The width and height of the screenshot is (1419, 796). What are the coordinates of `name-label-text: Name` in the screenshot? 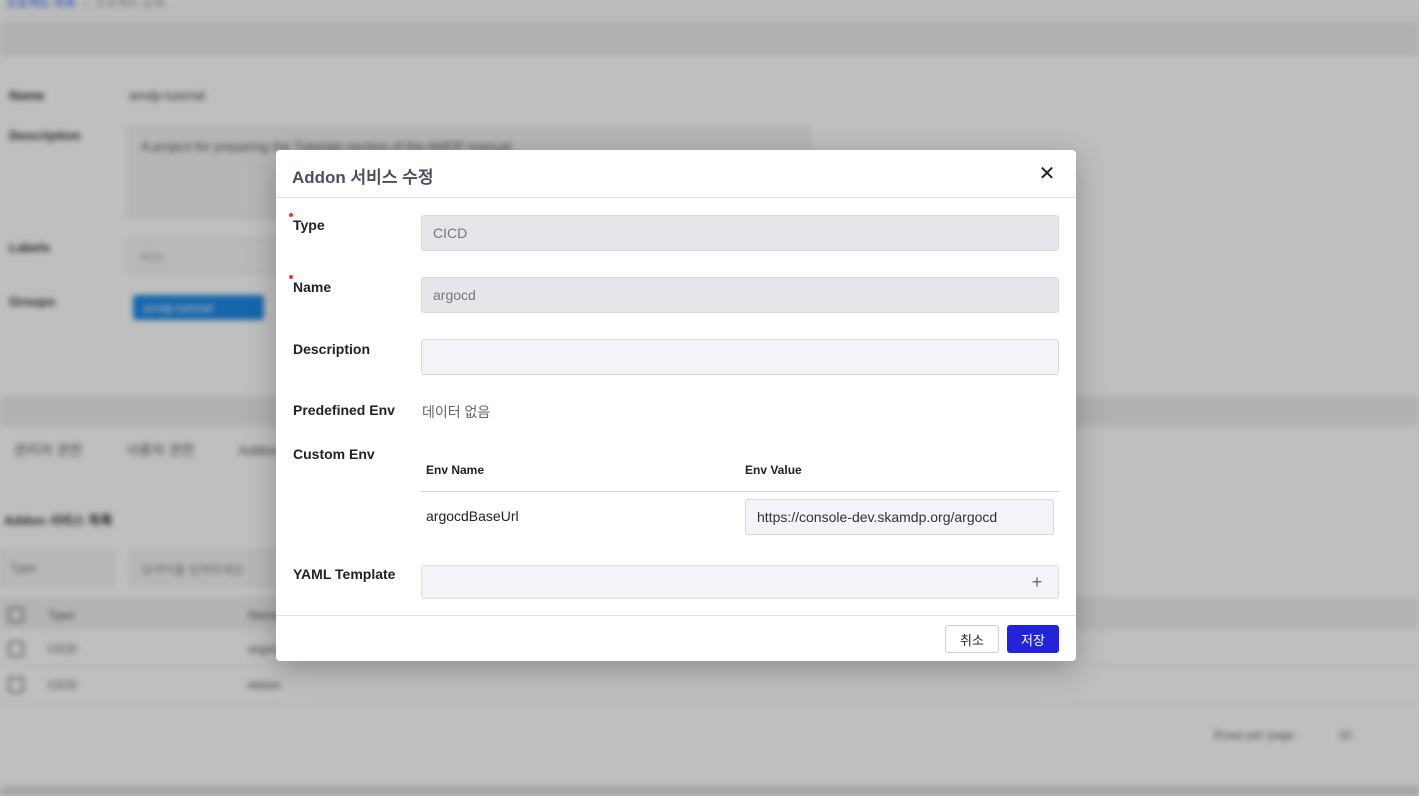 It's located at (312, 287).